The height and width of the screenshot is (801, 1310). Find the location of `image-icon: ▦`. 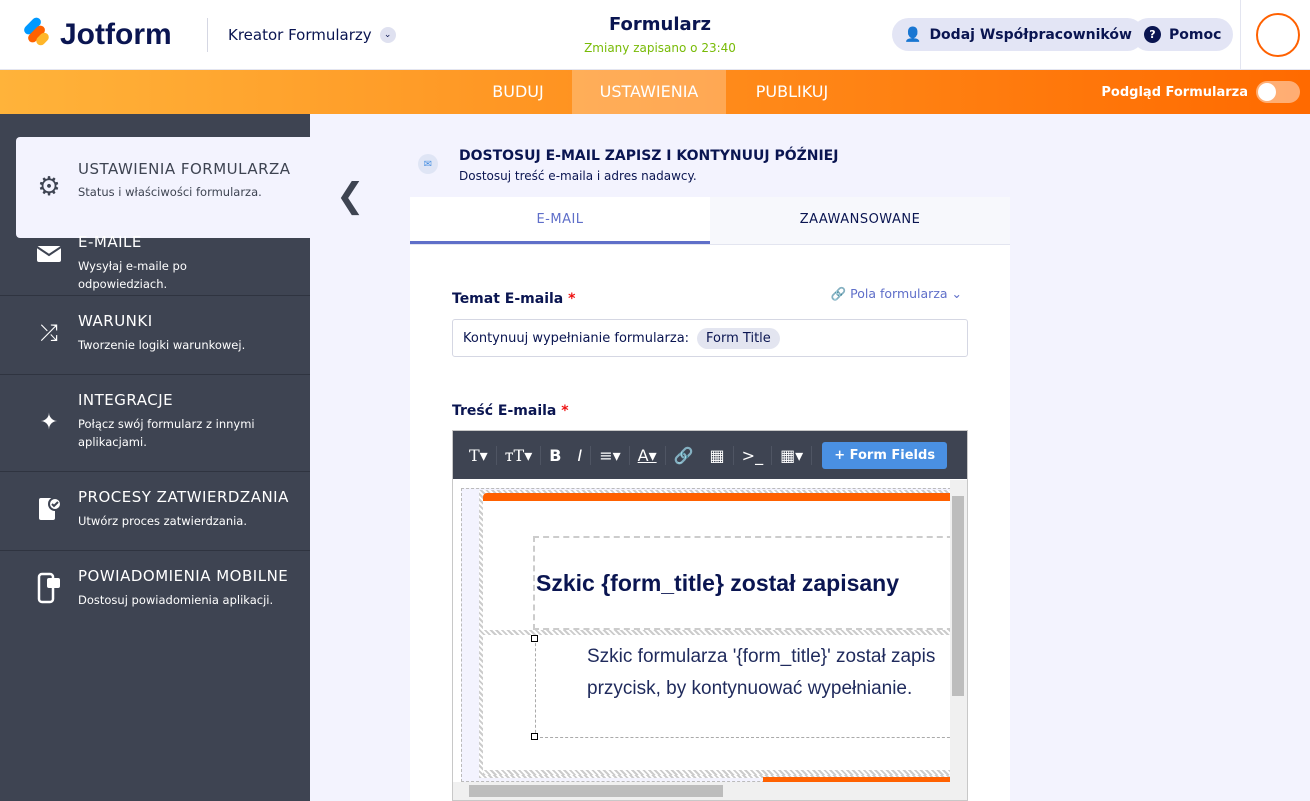

image-icon: ▦ is located at coordinates (718, 455).